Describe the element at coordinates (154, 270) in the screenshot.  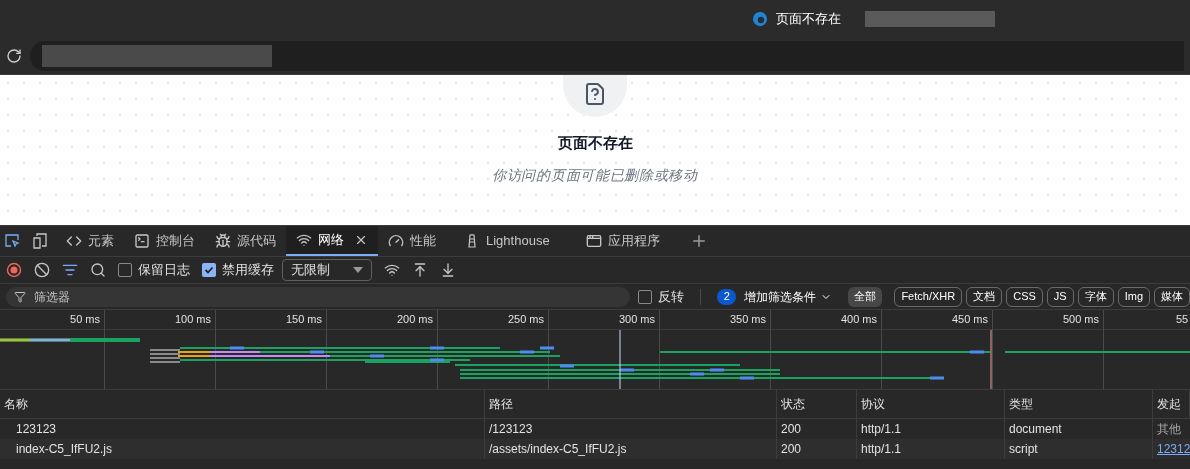
I see `checkbox: 保留日志` at that location.